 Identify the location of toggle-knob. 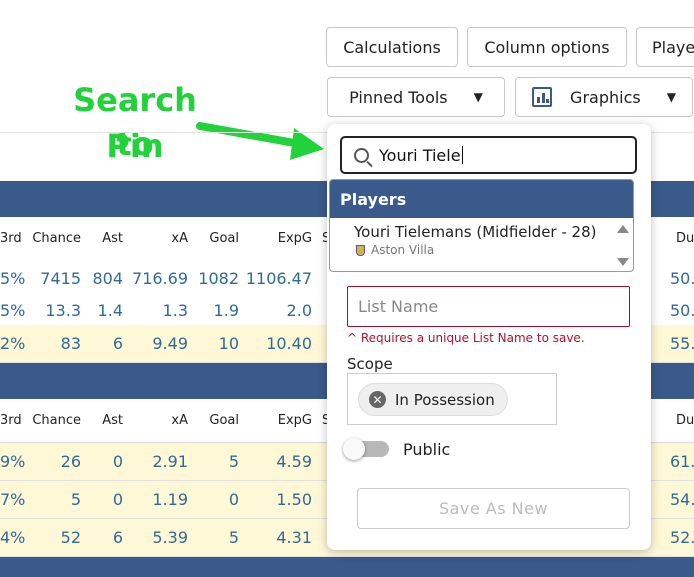
(354, 449).